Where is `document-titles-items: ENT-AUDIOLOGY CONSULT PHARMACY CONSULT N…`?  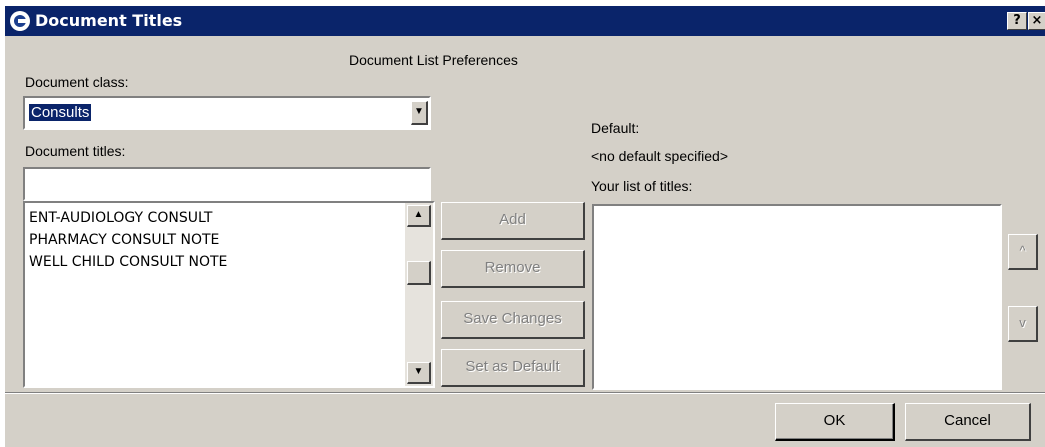
document-titles-items: ENT-AUDIOLOGY CONSULT PHARMACY CONSULT N… is located at coordinates (128, 240).